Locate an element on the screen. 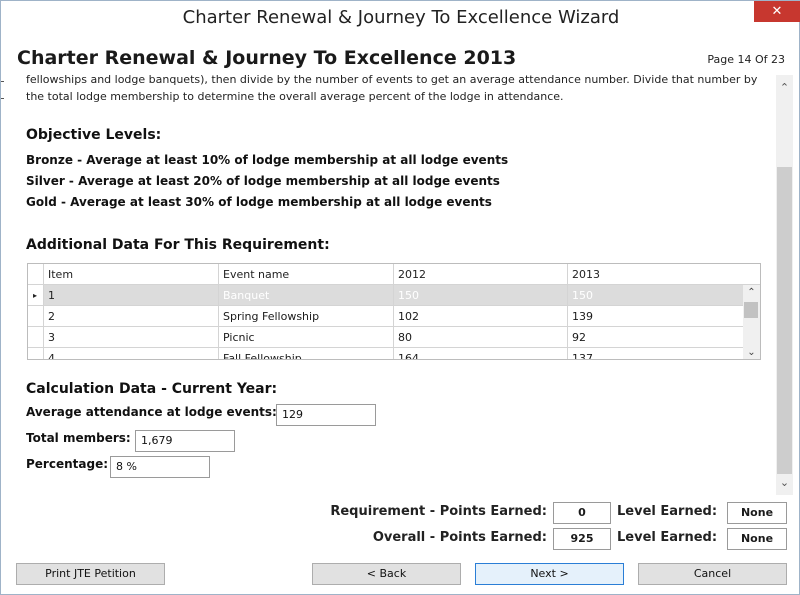 Image resolution: width=800 pixels, height=595 pixels. column-header-event-name: Event name is located at coordinates (306, 274).